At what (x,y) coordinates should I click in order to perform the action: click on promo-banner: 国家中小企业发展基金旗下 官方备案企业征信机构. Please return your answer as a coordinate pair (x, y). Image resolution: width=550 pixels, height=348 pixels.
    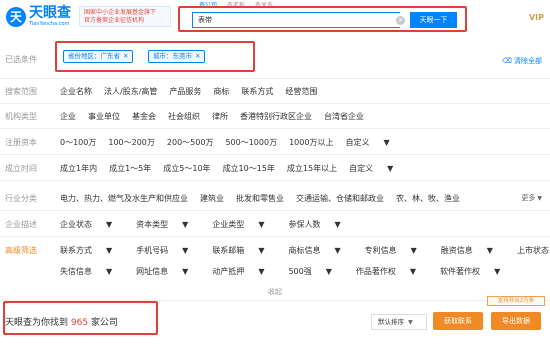
    Looking at the image, I should click on (125, 16).